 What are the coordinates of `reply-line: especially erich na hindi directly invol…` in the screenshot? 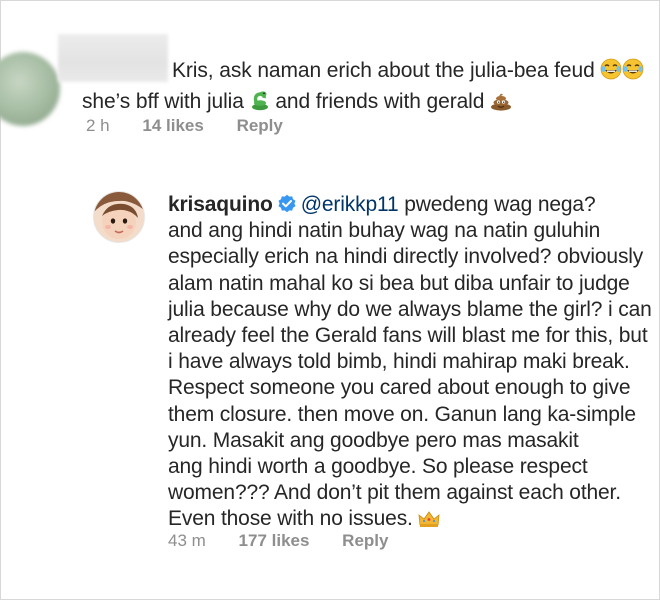 It's located at (406, 257).